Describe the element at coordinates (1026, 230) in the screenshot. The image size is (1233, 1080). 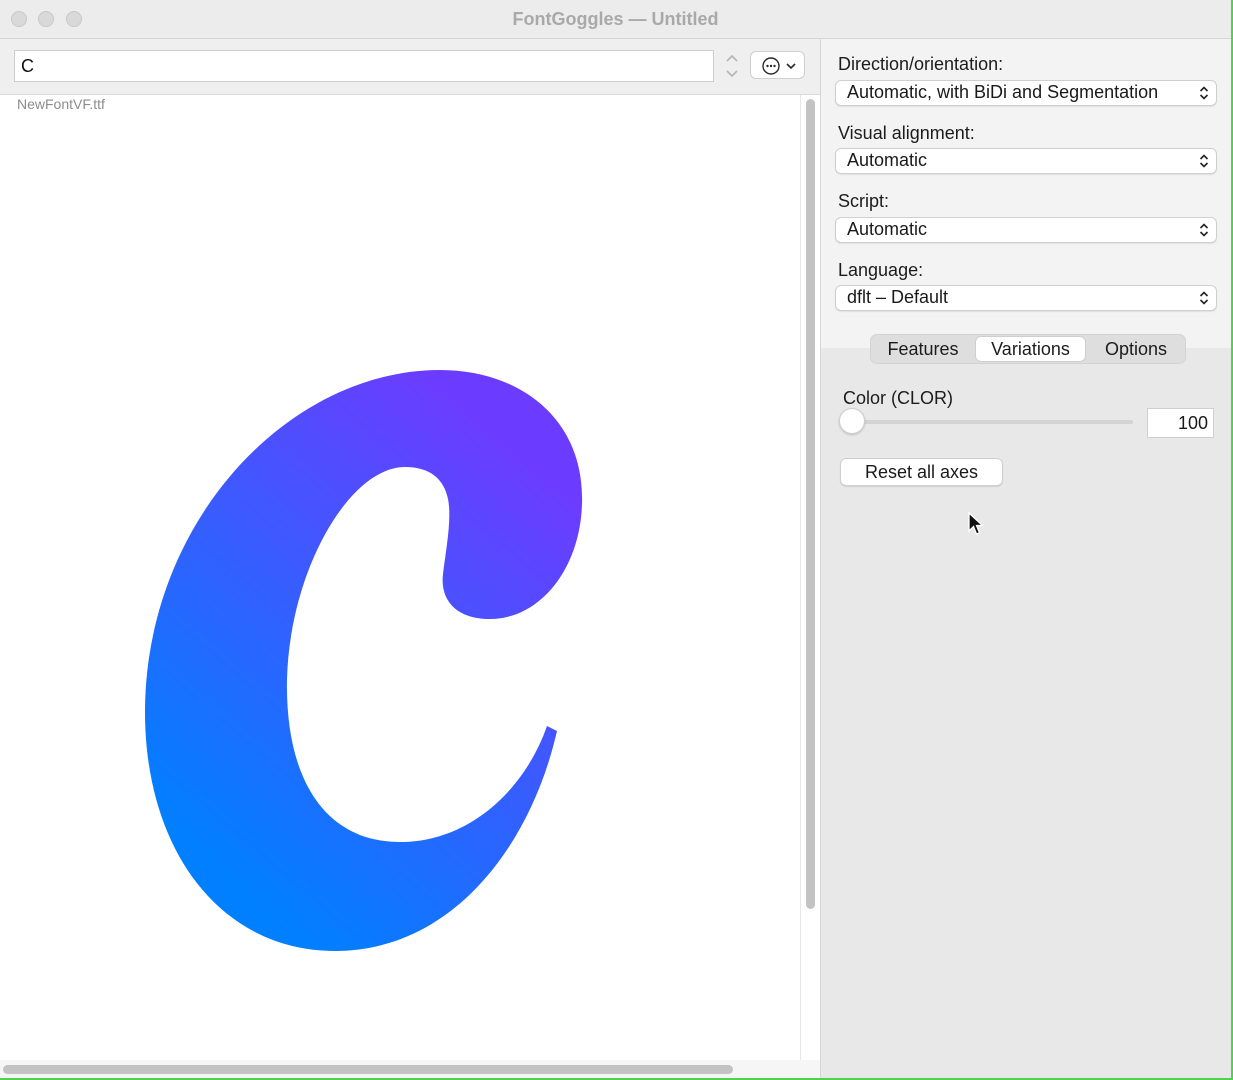
I see `script-popup: Automatic` at that location.